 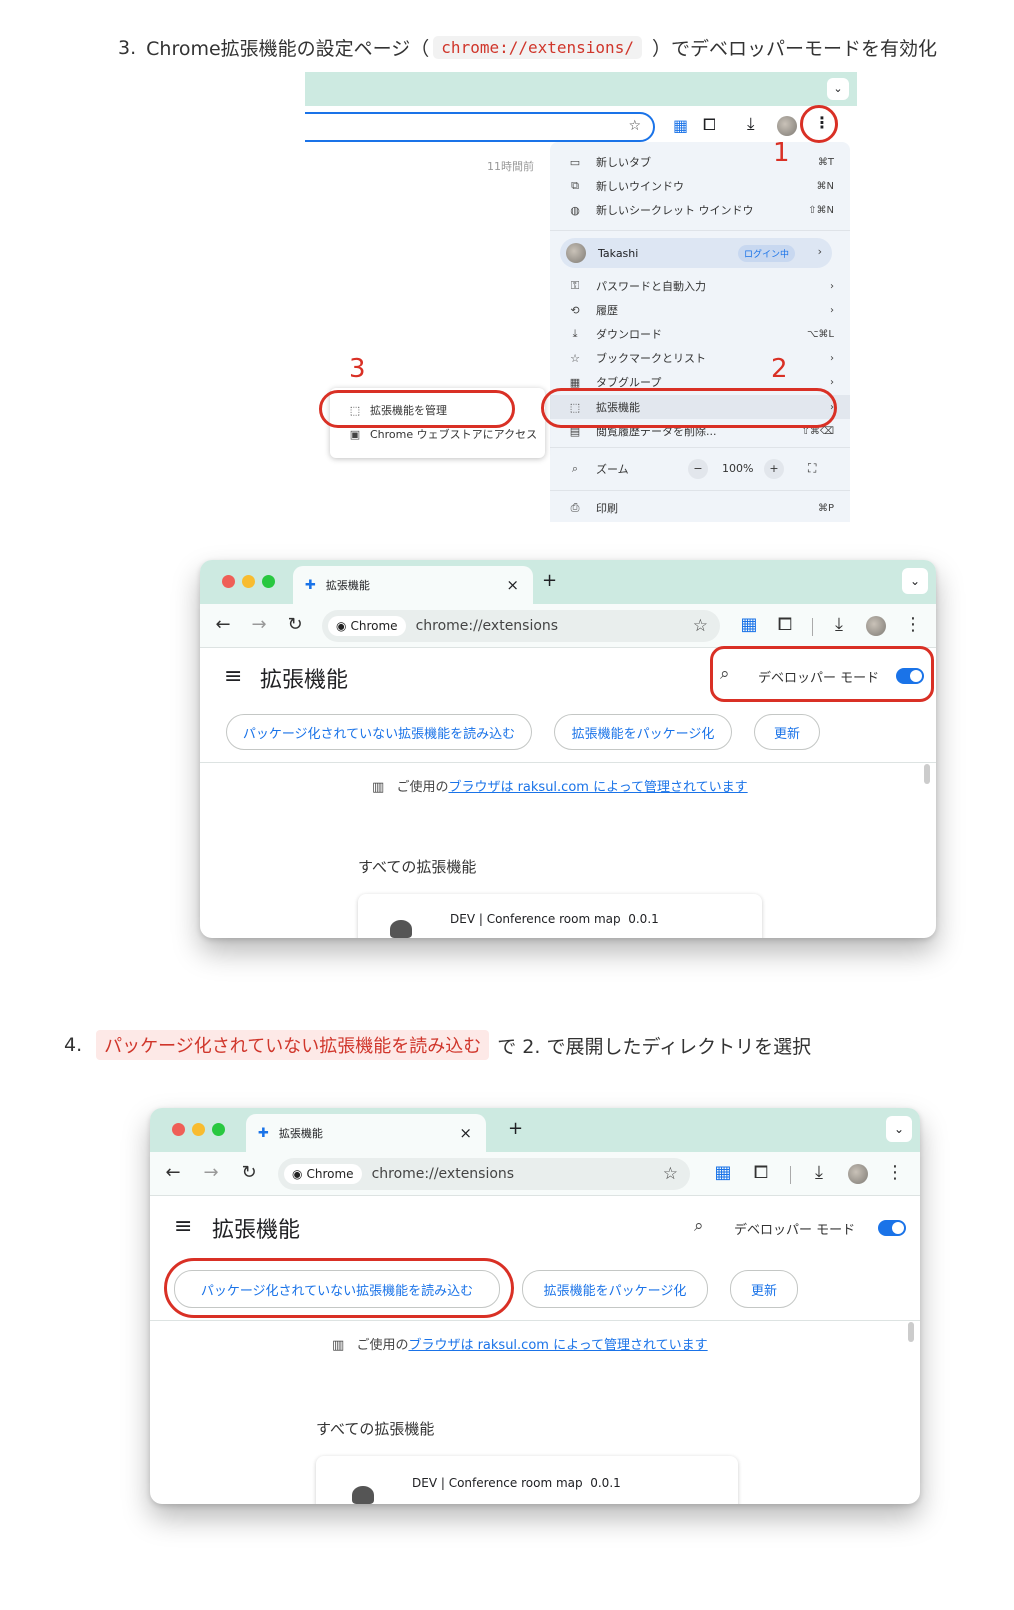 I want to click on zoom-in-button: +, so click(x=774, y=469).